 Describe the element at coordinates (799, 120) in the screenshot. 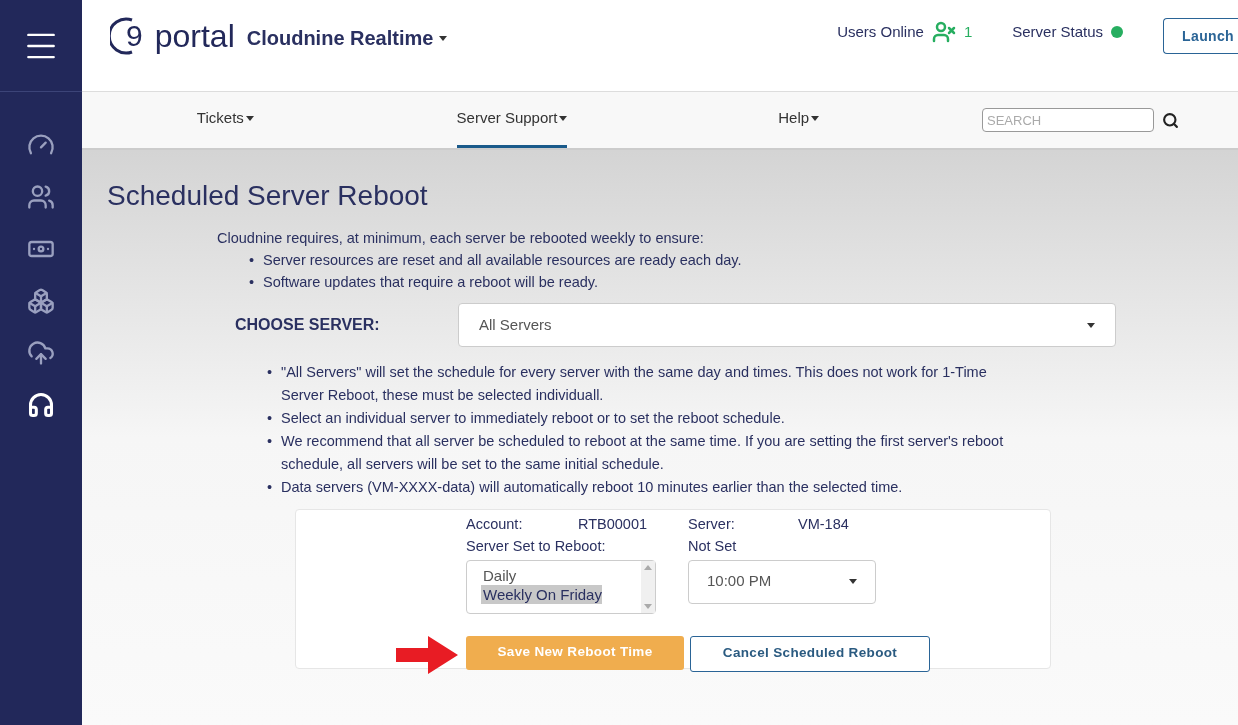

I see `nav-tab: Help` at that location.